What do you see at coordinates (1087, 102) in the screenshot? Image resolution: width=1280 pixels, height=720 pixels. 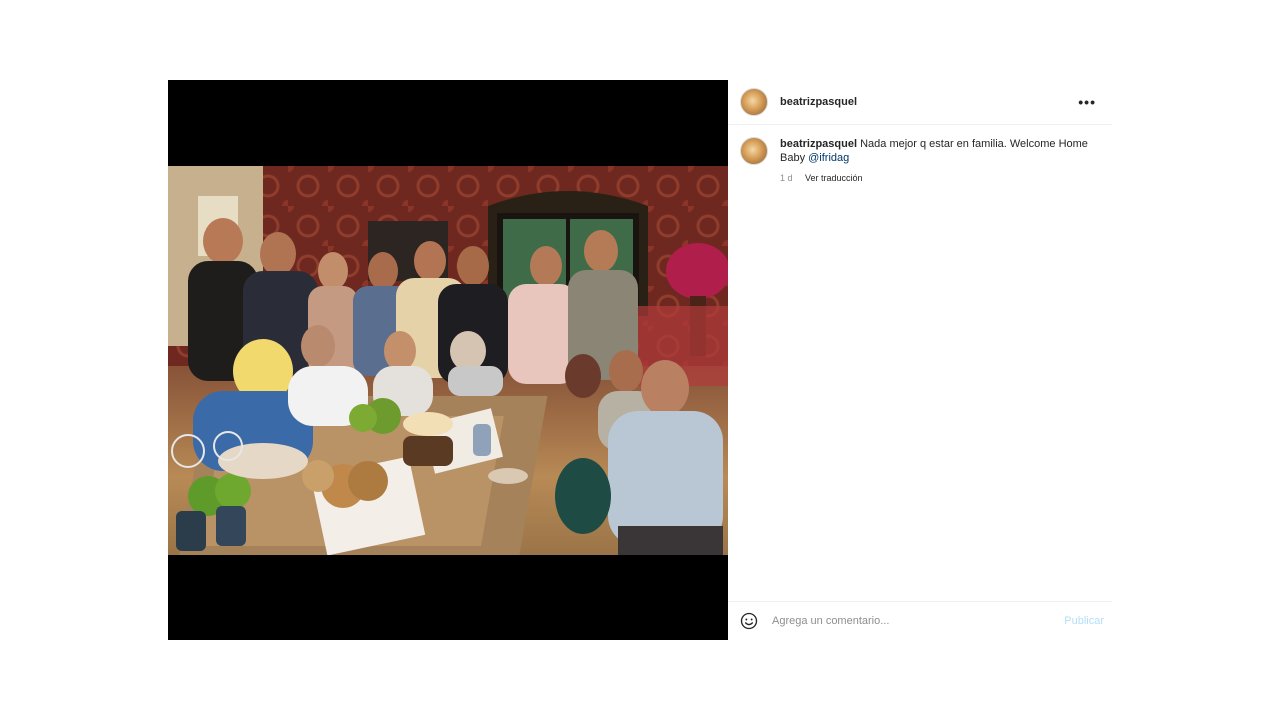 I see `more-options-icon: •••` at bounding box center [1087, 102].